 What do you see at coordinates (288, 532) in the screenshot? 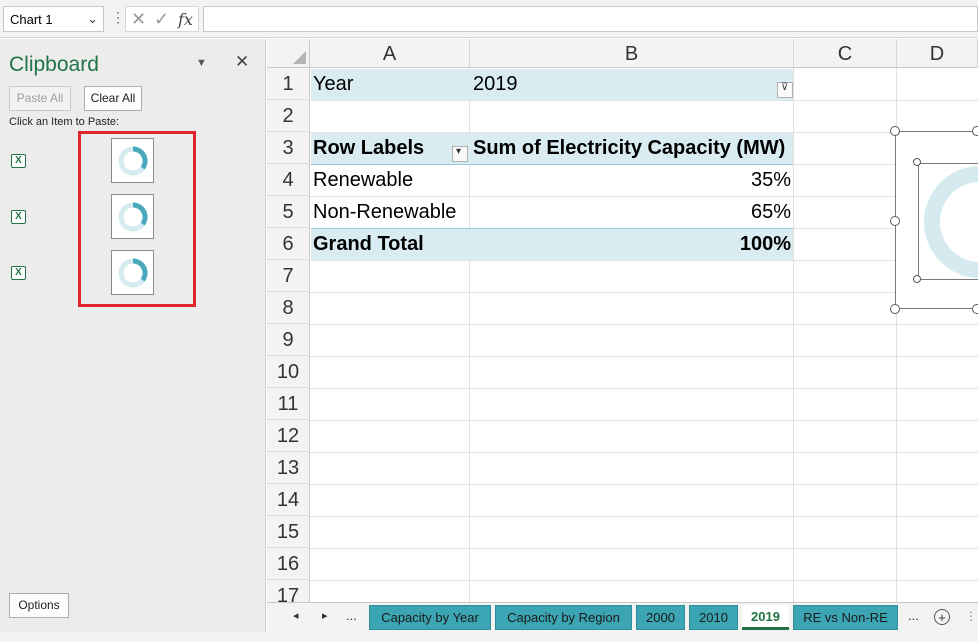
I see `row-header: 15` at bounding box center [288, 532].